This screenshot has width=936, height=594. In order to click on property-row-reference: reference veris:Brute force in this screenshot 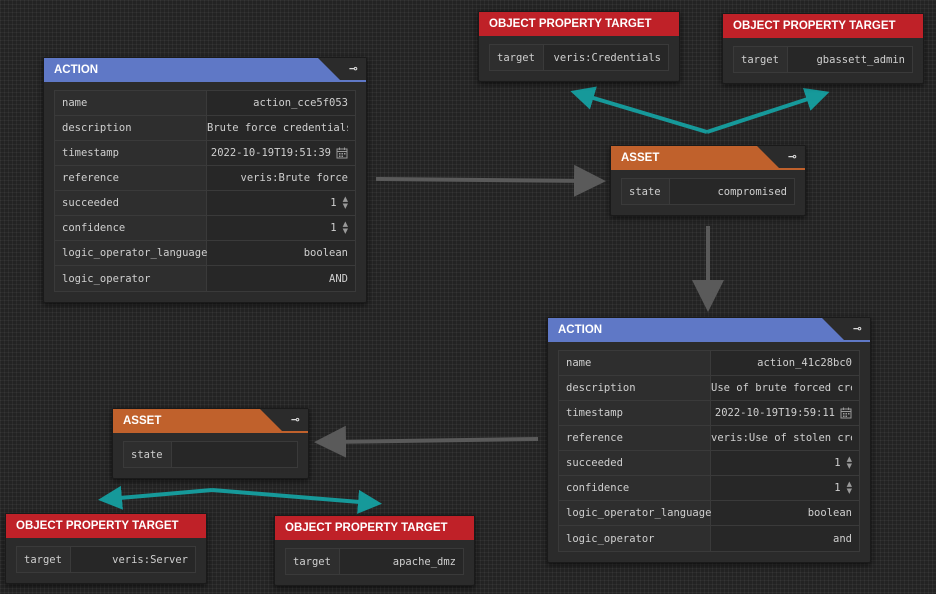, I will do `click(205, 178)`.